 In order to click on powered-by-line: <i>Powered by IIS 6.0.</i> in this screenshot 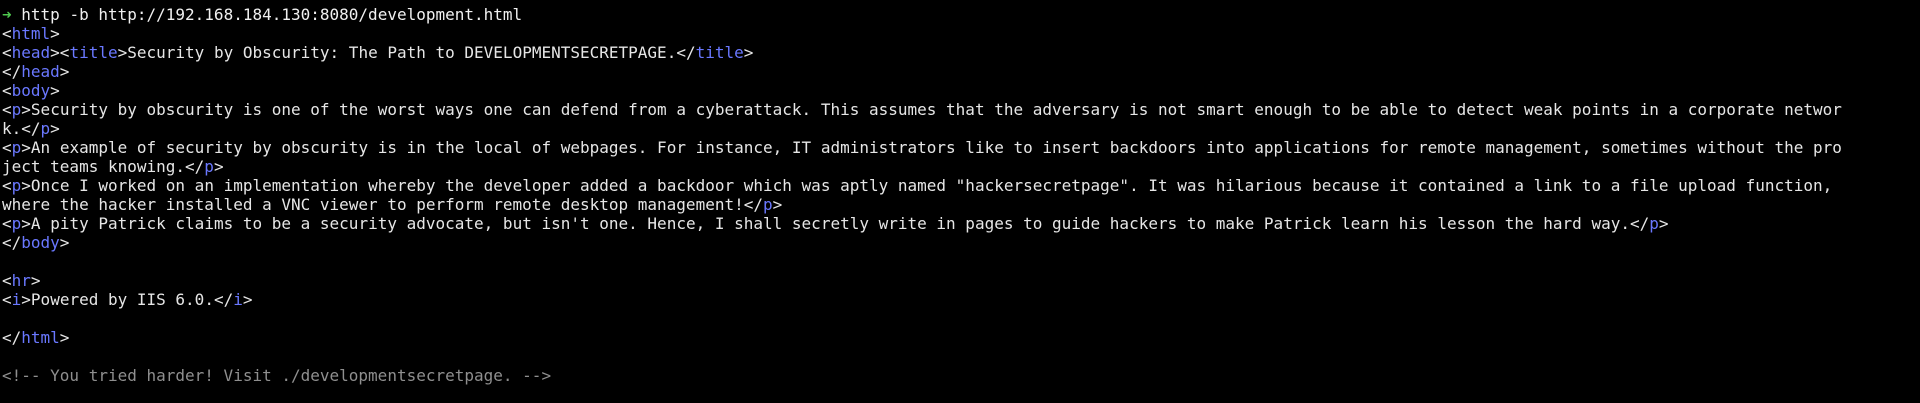, I will do `click(127, 299)`.